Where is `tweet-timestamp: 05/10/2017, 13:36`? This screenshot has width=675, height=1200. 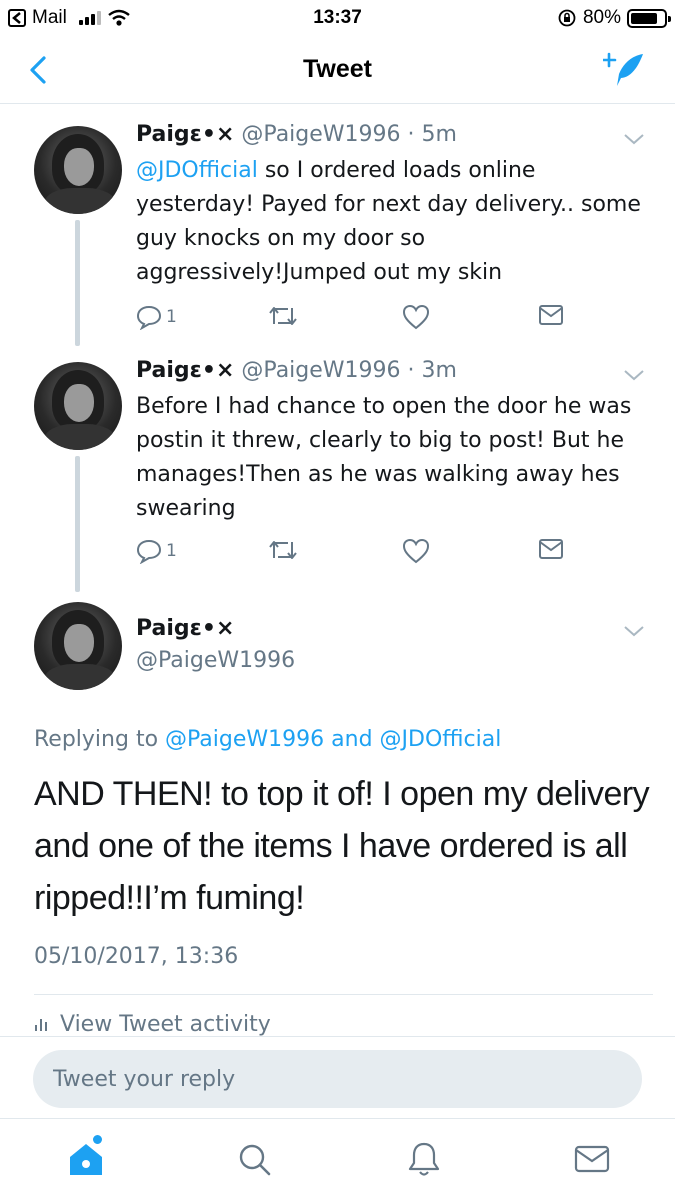 tweet-timestamp: 05/10/2017, 13:36 is located at coordinates (136, 956).